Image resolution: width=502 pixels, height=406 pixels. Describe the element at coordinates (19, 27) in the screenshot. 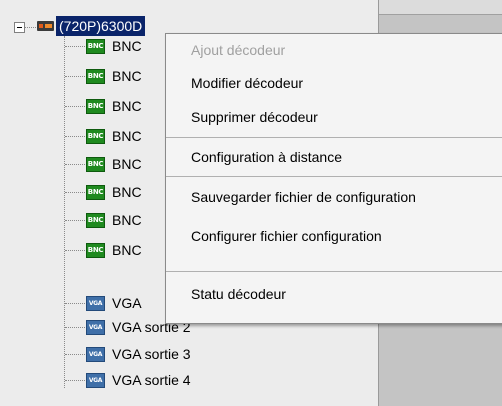

I see `collapse-toggle-icon` at that location.